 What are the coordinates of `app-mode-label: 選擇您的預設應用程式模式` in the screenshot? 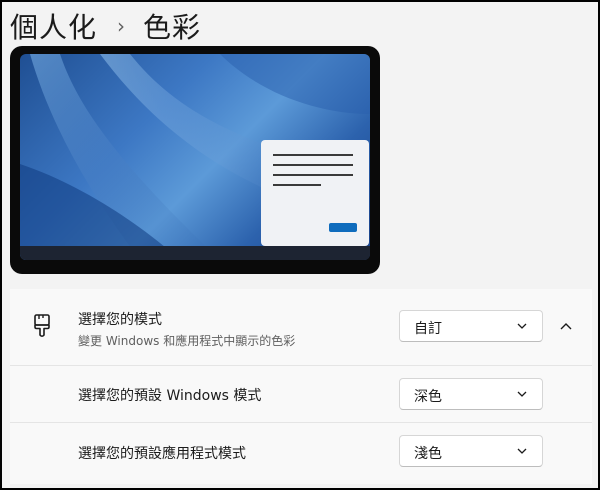 It's located at (162, 454).